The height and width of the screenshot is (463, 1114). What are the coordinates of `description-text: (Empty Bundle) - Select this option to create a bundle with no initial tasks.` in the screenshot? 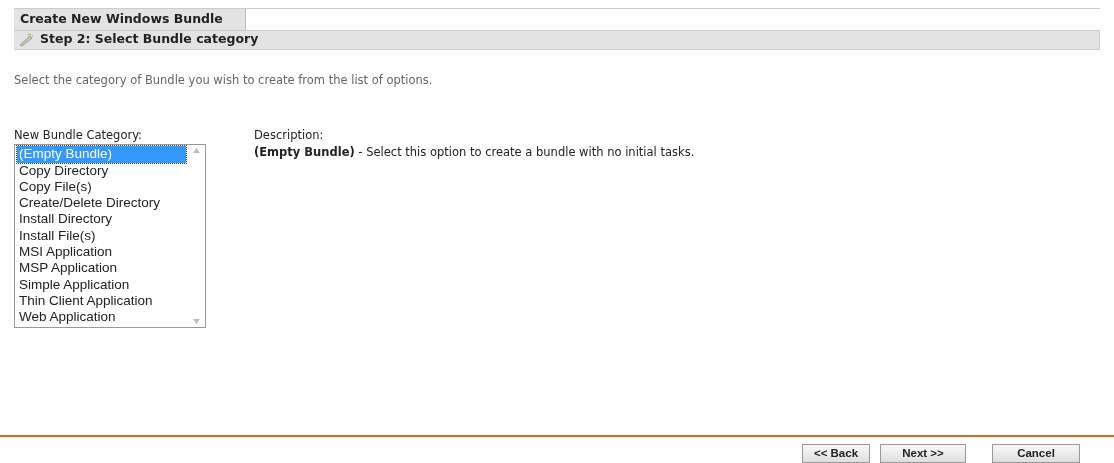 It's located at (474, 153).